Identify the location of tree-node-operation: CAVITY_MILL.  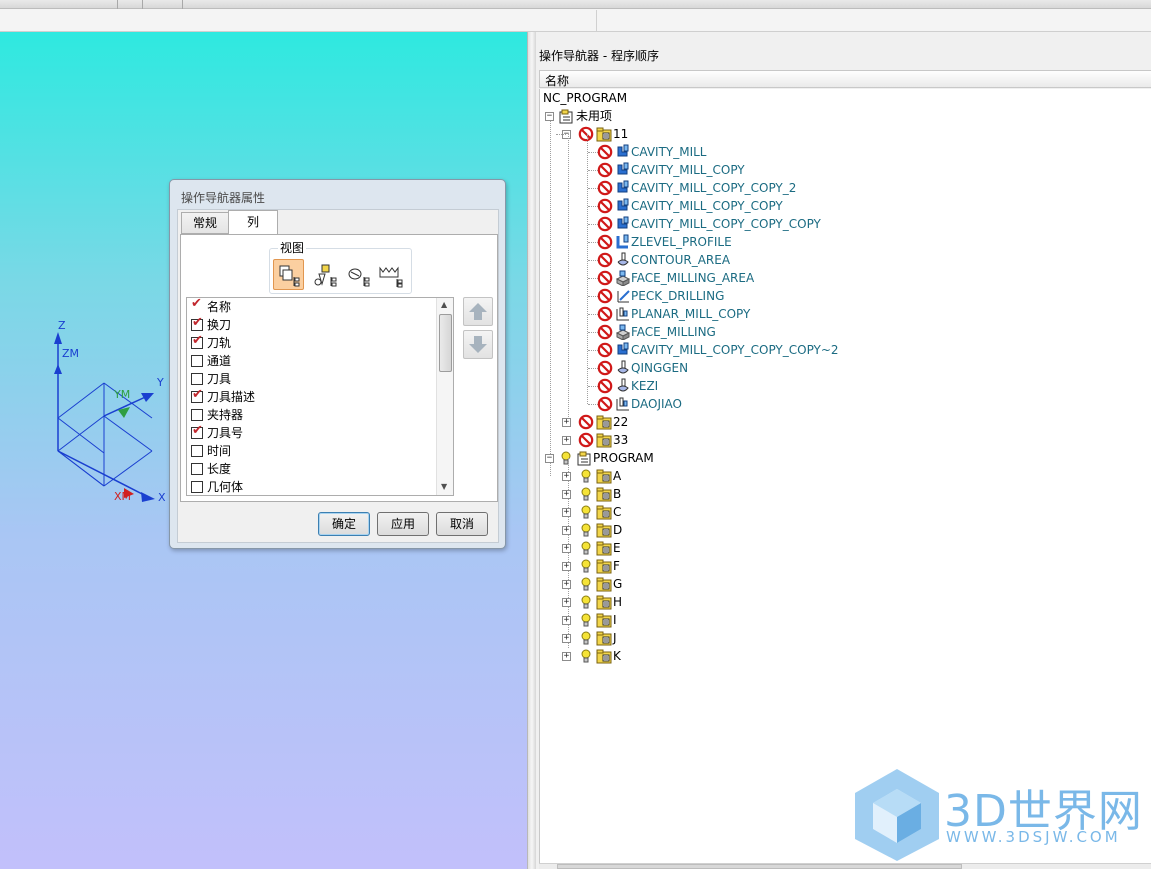
(840, 152).